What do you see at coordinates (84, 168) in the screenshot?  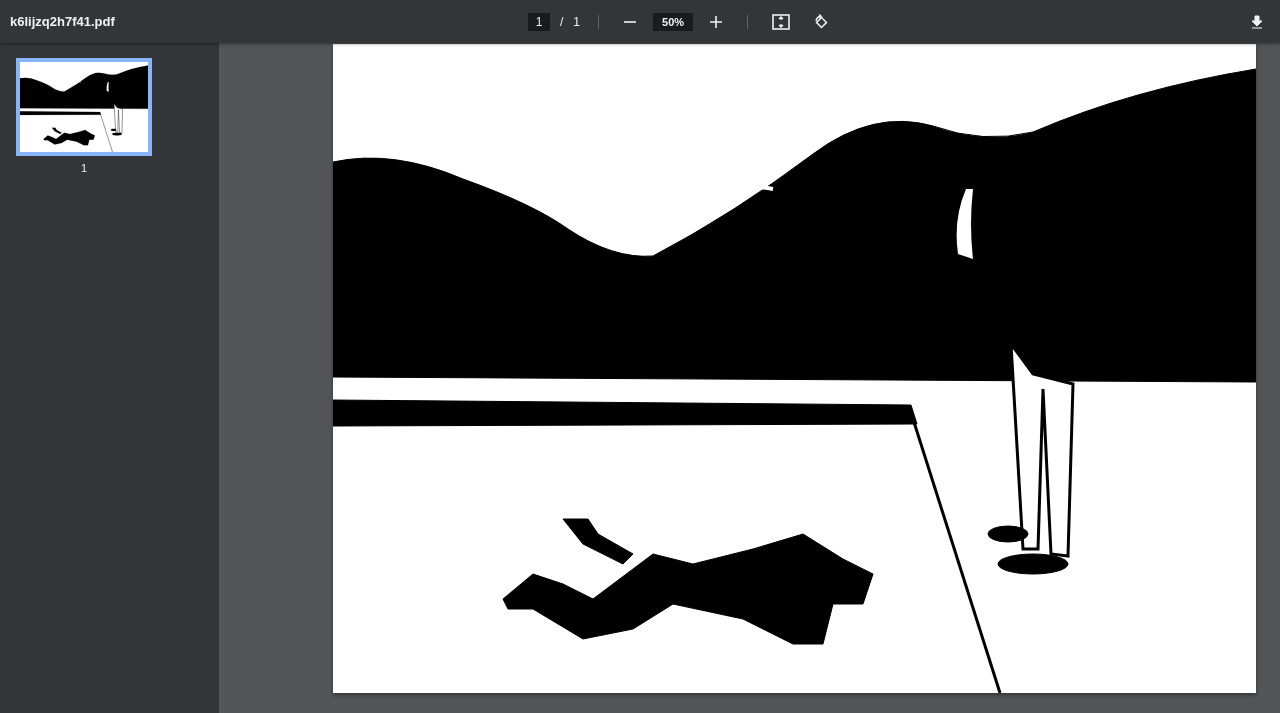 I see `thumbnail-label: 1` at bounding box center [84, 168].